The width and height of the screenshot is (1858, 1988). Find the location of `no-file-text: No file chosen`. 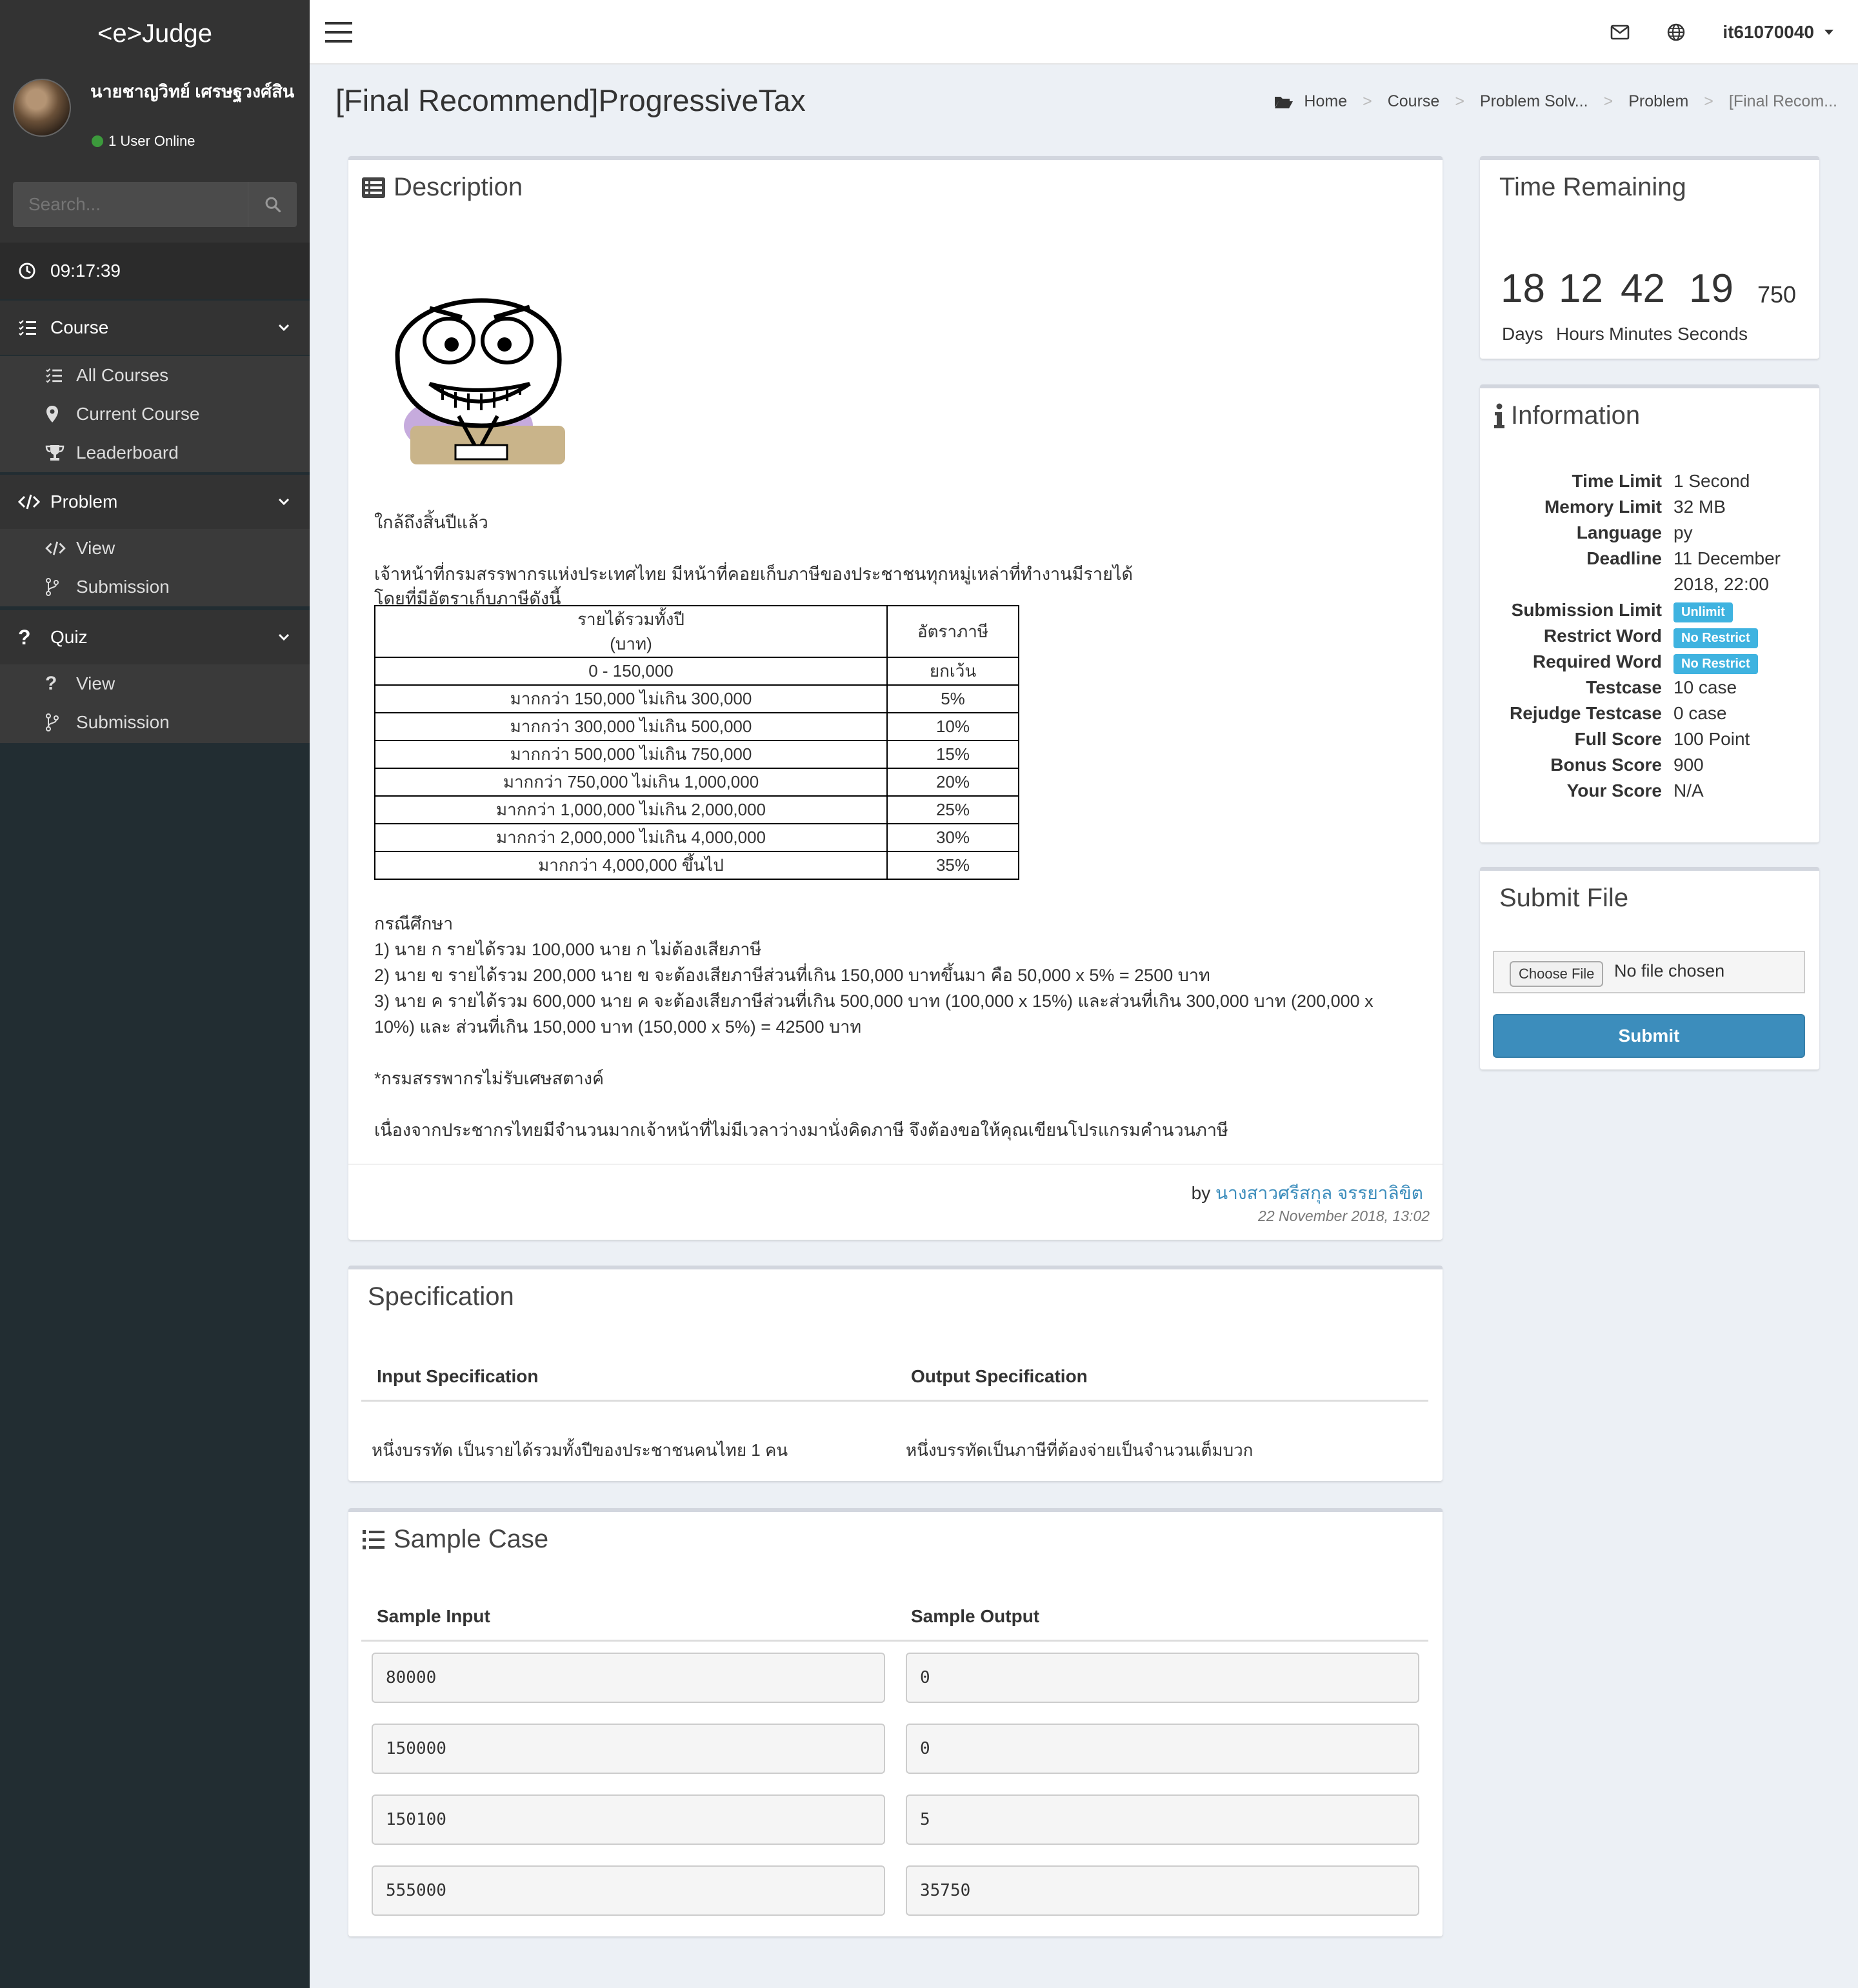

no-file-text: No file chosen is located at coordinates (1669, 970).